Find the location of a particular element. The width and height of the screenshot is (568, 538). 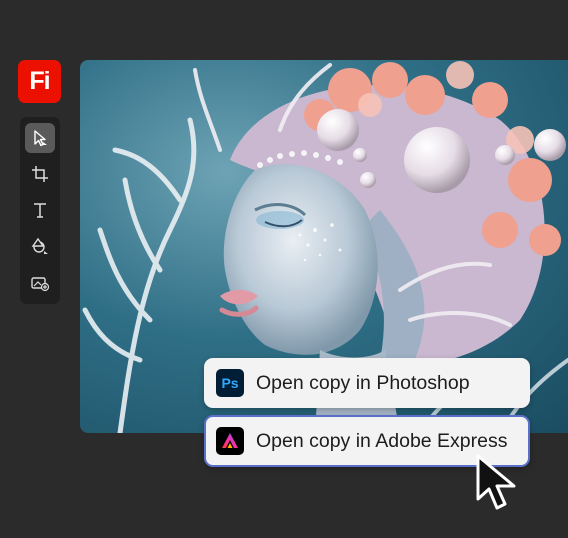

select-tool-button is located at coordinates (40, 138).